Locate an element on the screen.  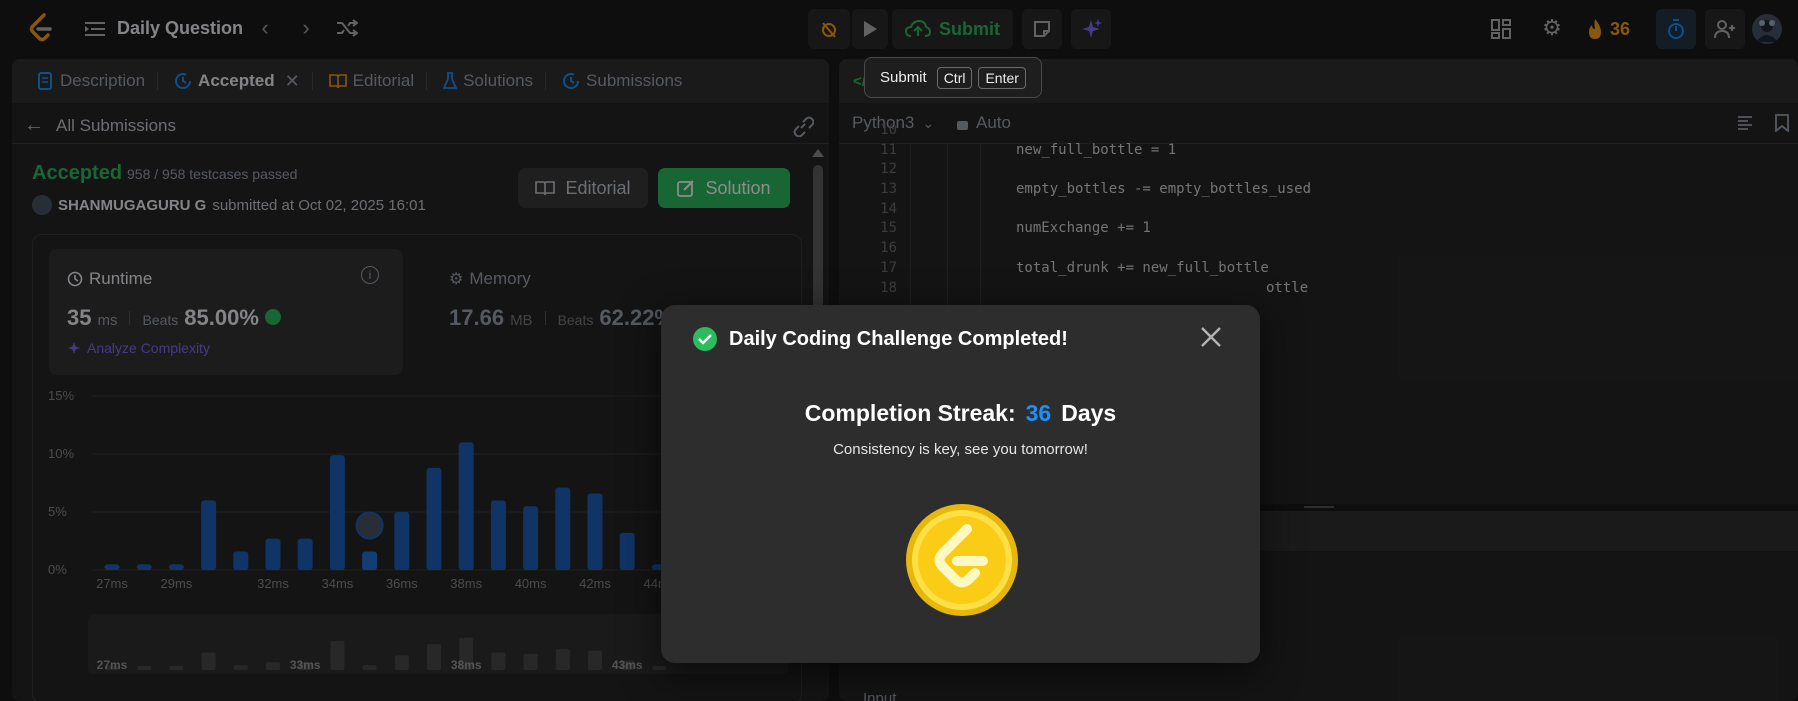
tooltip-key-ctrl: Ctrl is located at coordinates (954, 77).